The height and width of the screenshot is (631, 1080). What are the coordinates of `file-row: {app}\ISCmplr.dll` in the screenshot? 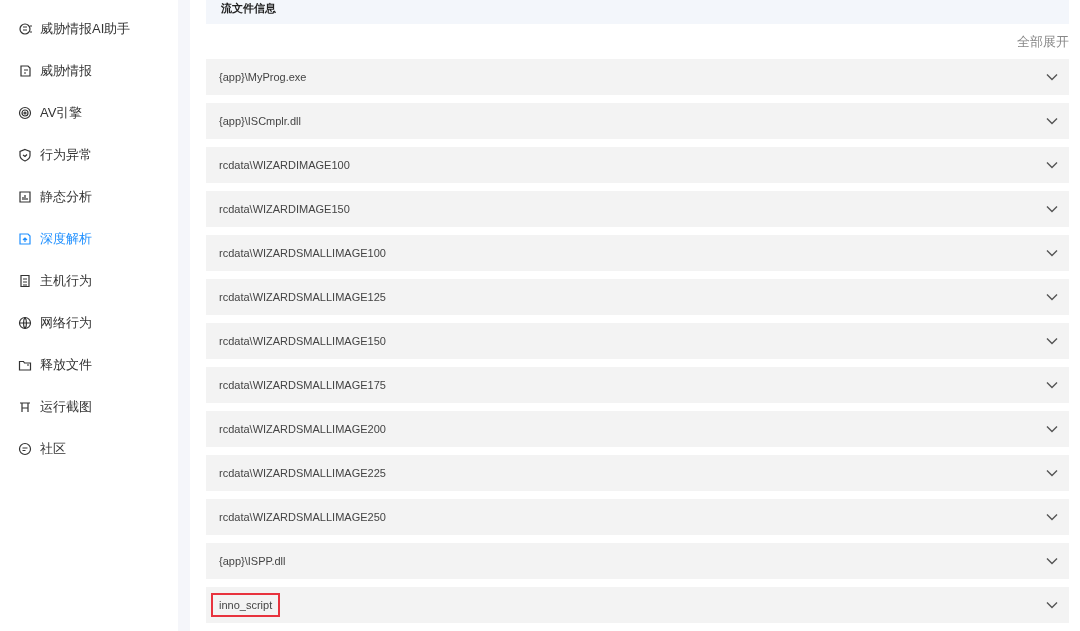 It's located at (637, 121).